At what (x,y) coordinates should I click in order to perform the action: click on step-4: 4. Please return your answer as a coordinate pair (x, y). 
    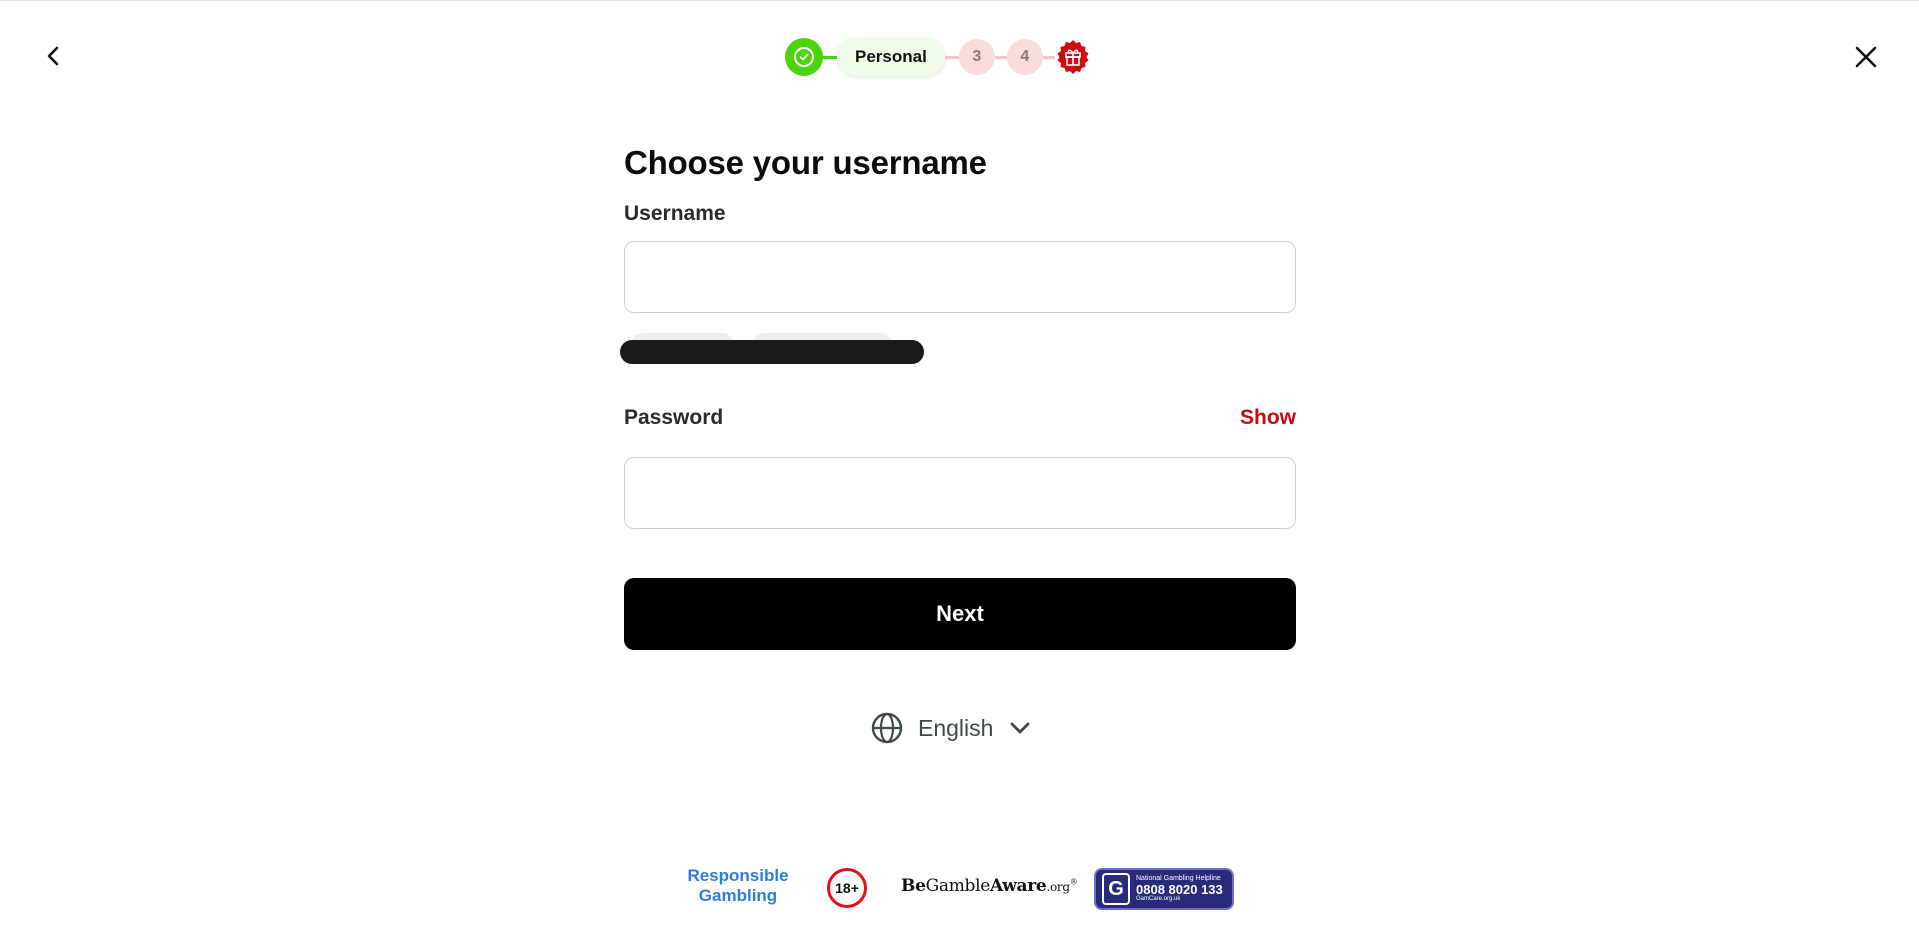
    Looking at the image, I should click on (1024, 57).